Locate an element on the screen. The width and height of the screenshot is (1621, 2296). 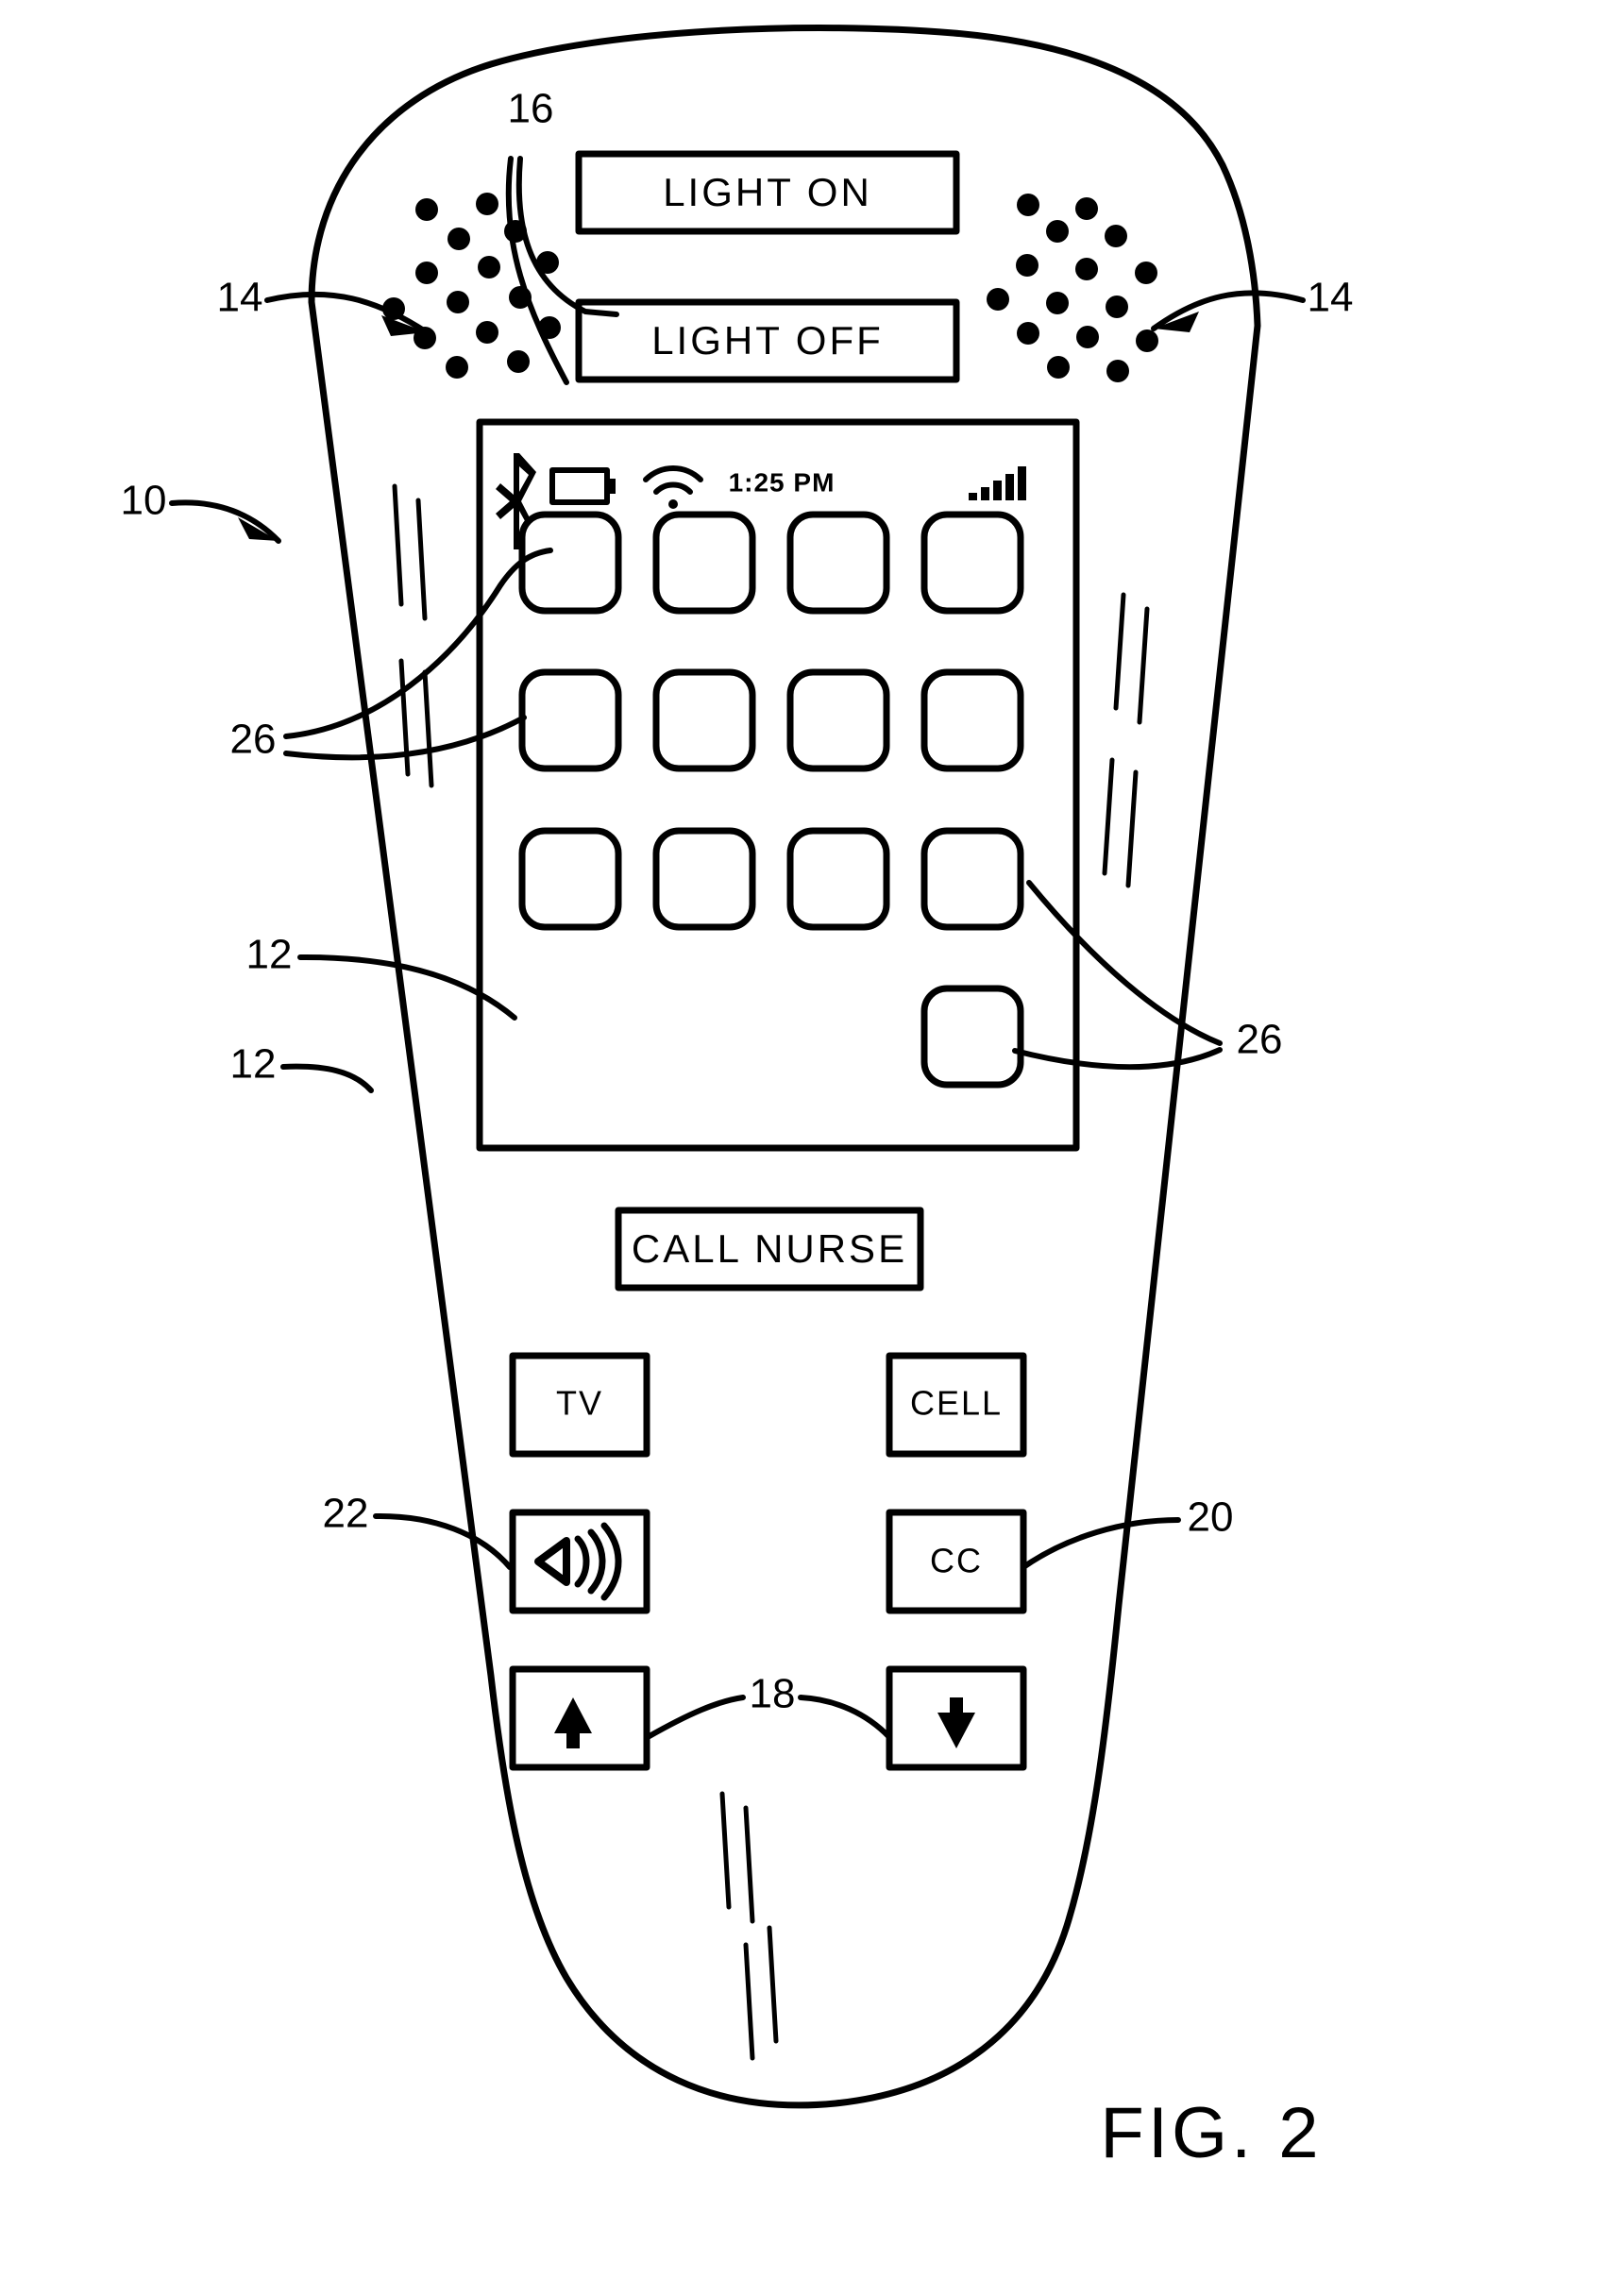
ref-numeral-24: 12 is located at coordinates (269, 955).